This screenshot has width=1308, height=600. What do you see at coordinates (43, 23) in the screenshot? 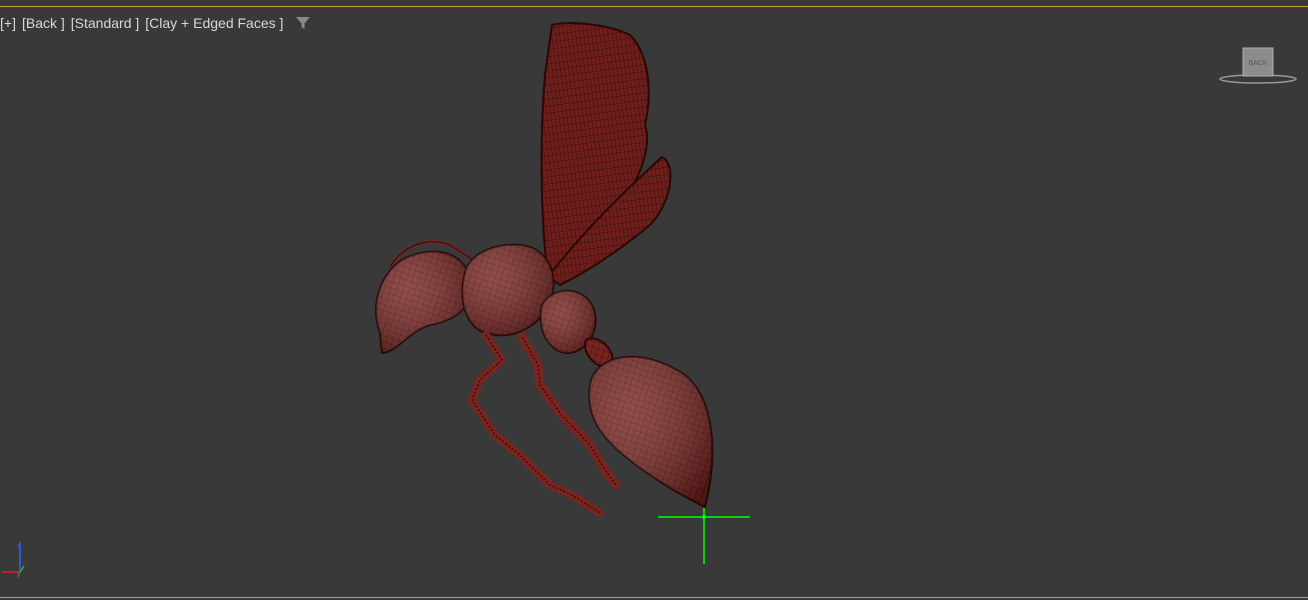
I see `viewport-point-of-view-menu: [Back ]` at bounding box center [43, 23].